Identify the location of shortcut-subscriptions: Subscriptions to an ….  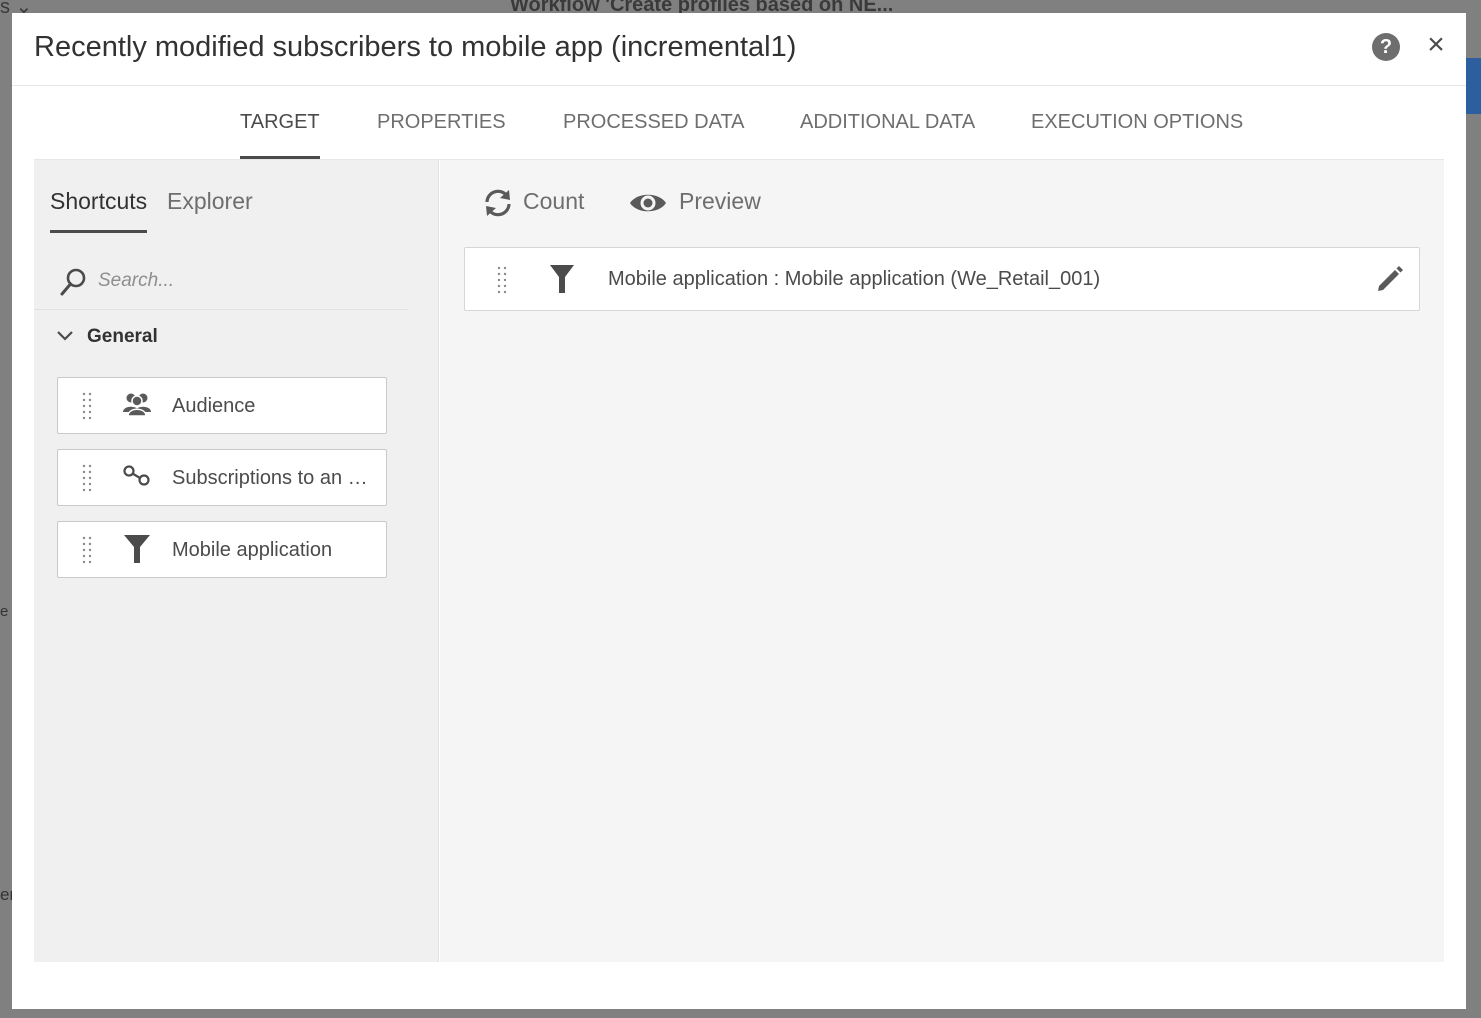
(222, 477).